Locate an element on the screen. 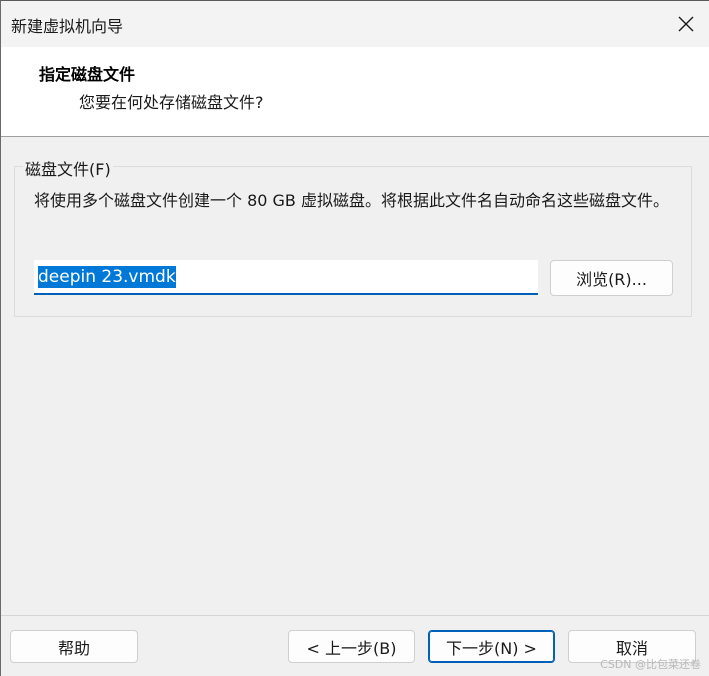  page-subtitle: 您要在何处存储磁盘文件? is located at coordinates (171, 102).